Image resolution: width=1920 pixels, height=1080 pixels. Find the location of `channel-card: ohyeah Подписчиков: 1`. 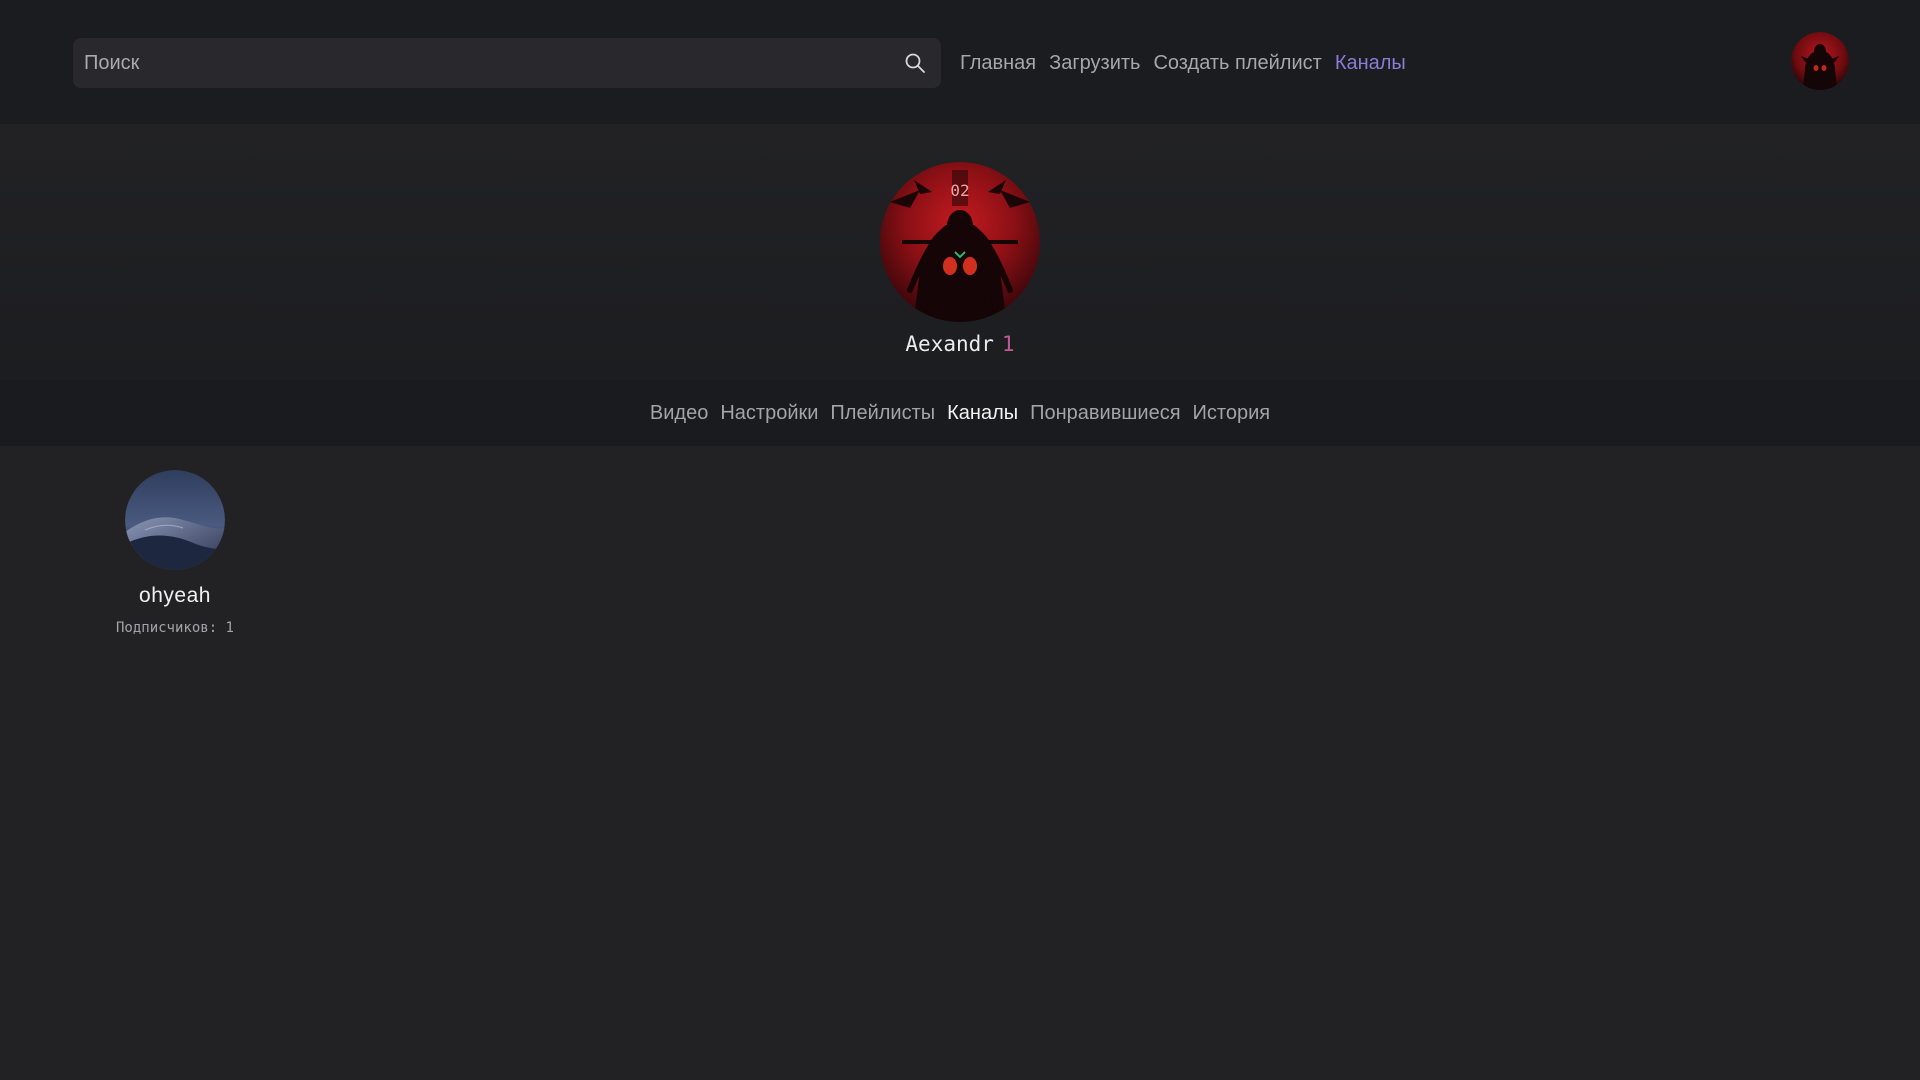

channel-card: ohyeah Подписчиков: 1 is located at coordinates (175, 553).